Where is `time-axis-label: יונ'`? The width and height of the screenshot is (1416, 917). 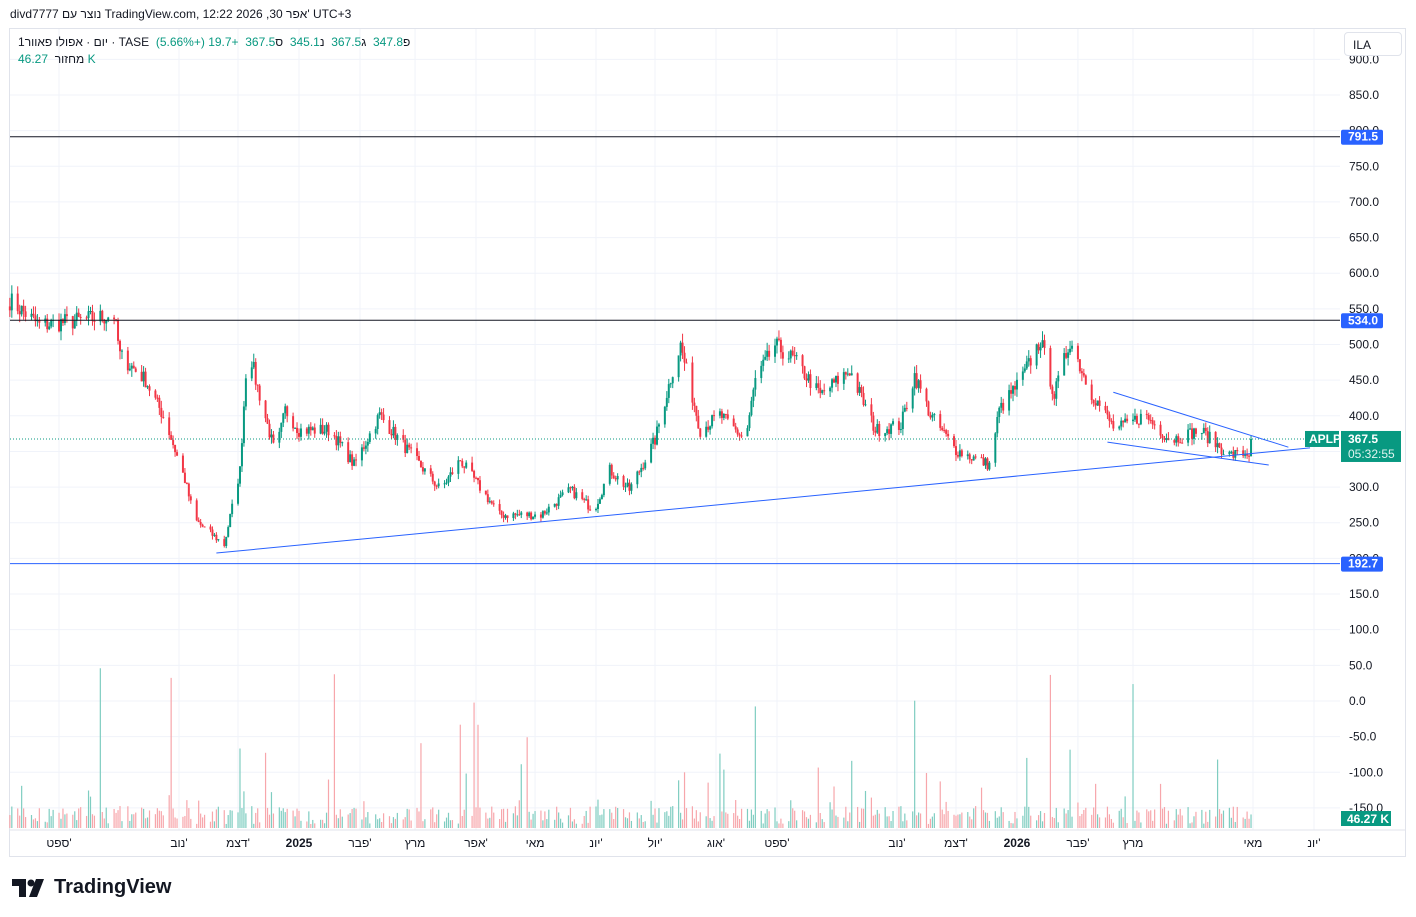
time-axis-label: יונ' is located at coordinates (595, 843).